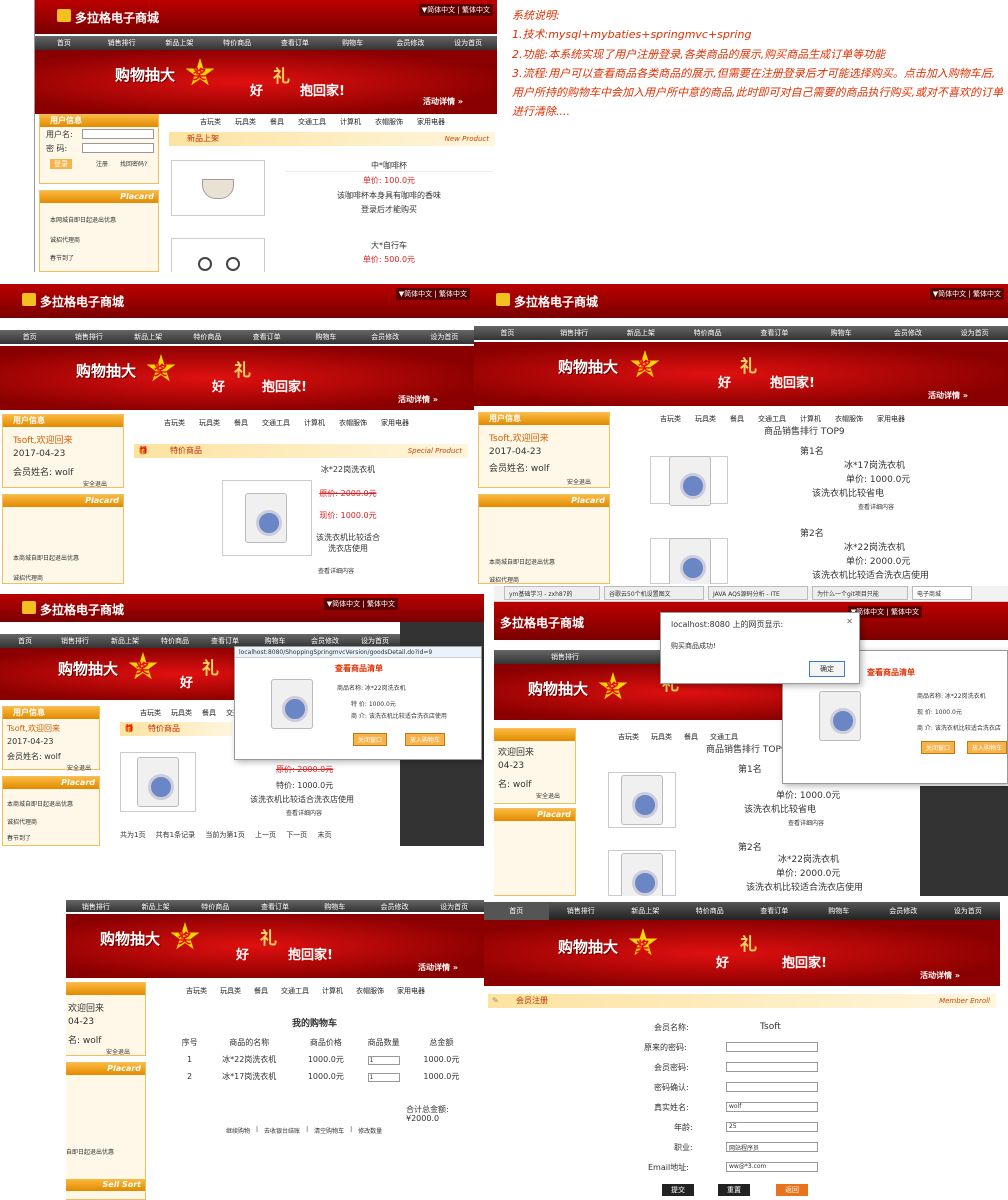  I want to click on login-button: 登录, so click(61, 164).